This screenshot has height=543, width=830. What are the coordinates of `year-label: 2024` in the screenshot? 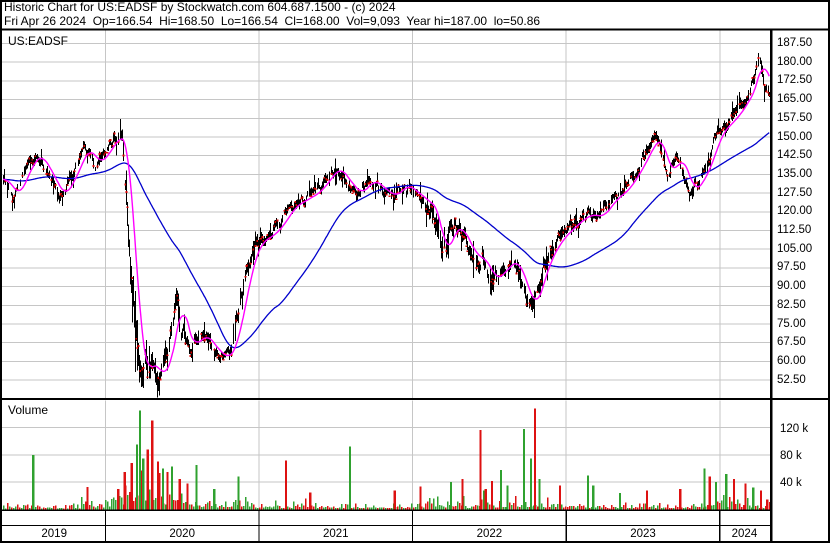 It's located at (744, 533).